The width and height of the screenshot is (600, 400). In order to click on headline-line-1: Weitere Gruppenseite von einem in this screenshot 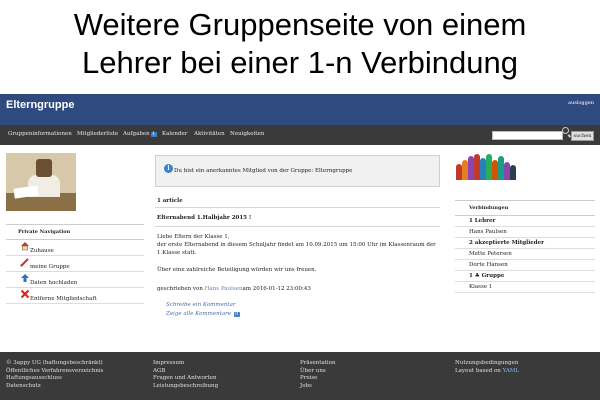, I will do `click(300, 24)`.